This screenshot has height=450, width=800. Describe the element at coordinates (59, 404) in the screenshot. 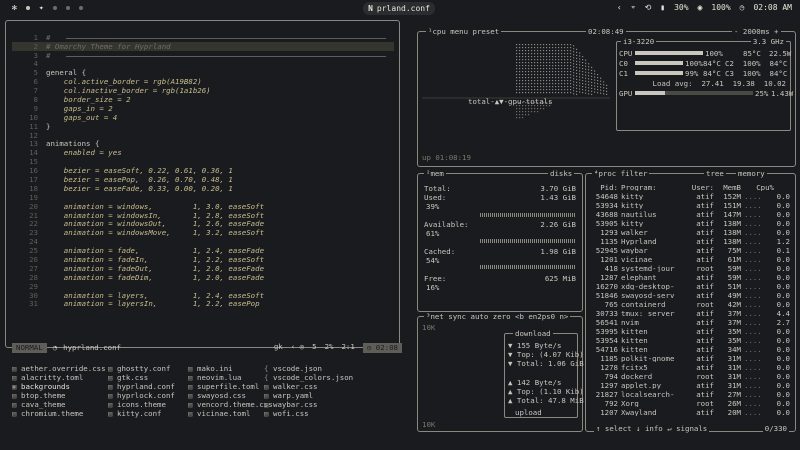

I see `file-entry: ▤ cava_theme` at that location.